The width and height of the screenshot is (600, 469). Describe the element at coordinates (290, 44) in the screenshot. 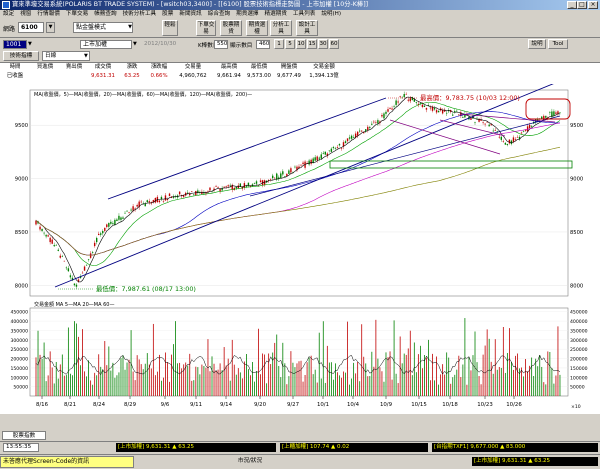

I see `period-button-5: 5` at that location.